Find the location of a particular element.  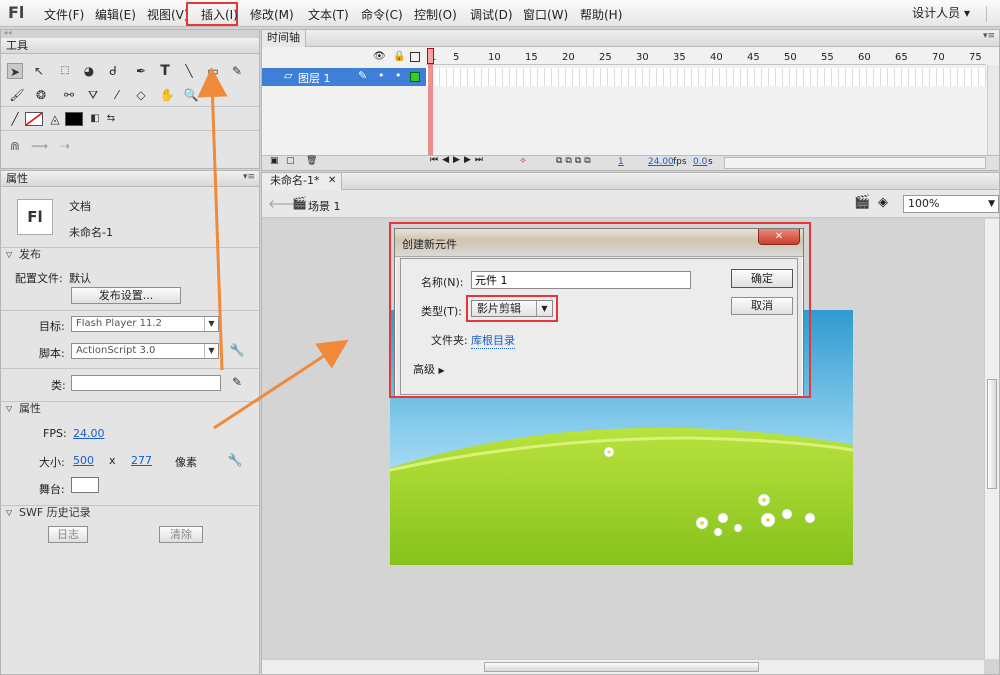

tab-document: 未命名-1* ✕ is located at coordinates (302, 181).